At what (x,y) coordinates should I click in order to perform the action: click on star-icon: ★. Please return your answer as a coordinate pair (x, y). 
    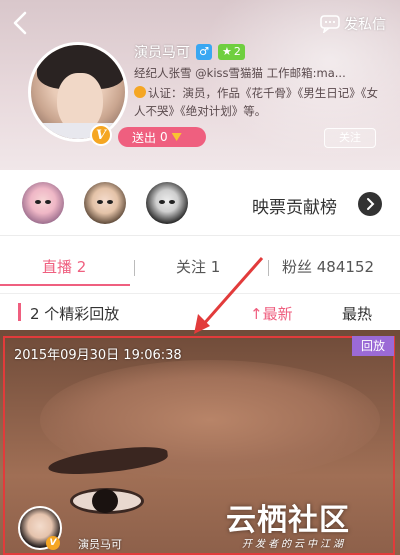
    Looking at the image, I should click on (227, 51).